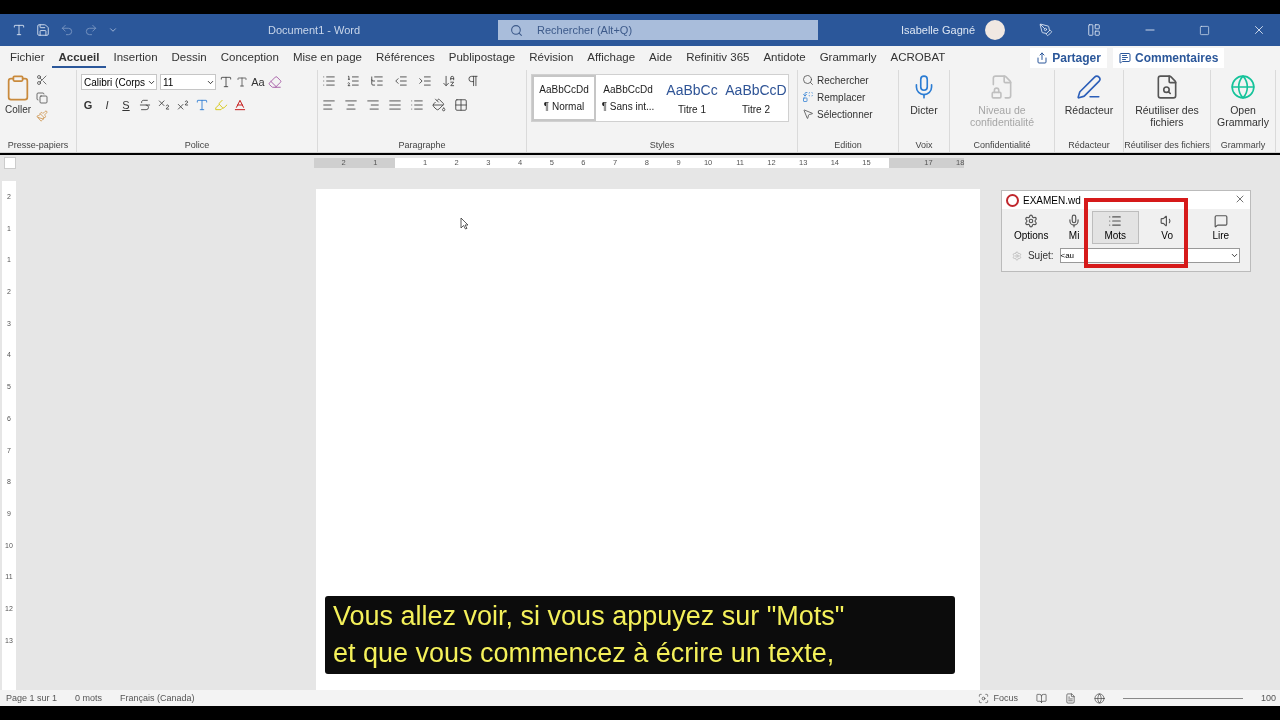 The image size is (1280, 720). Describe the element at coordinates (157, 698) in the screenshot. I see `status-language: Français (Canada)` at that location.